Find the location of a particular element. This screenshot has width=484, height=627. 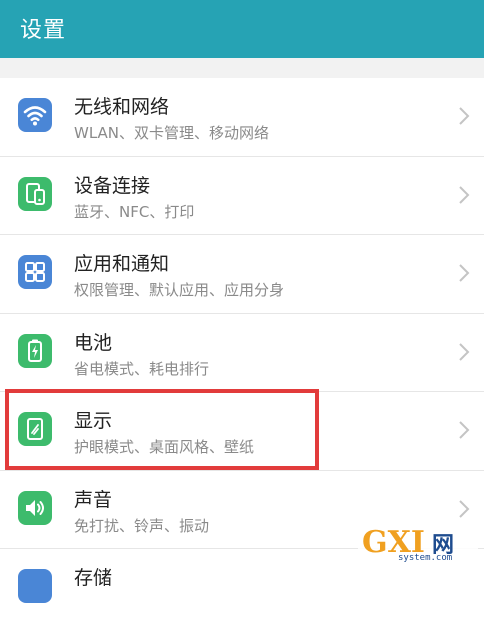

settings-item-apps-notifications: 应用和通知 权限管理、默认应用、应用分身 is located at coordinates (242, 274).